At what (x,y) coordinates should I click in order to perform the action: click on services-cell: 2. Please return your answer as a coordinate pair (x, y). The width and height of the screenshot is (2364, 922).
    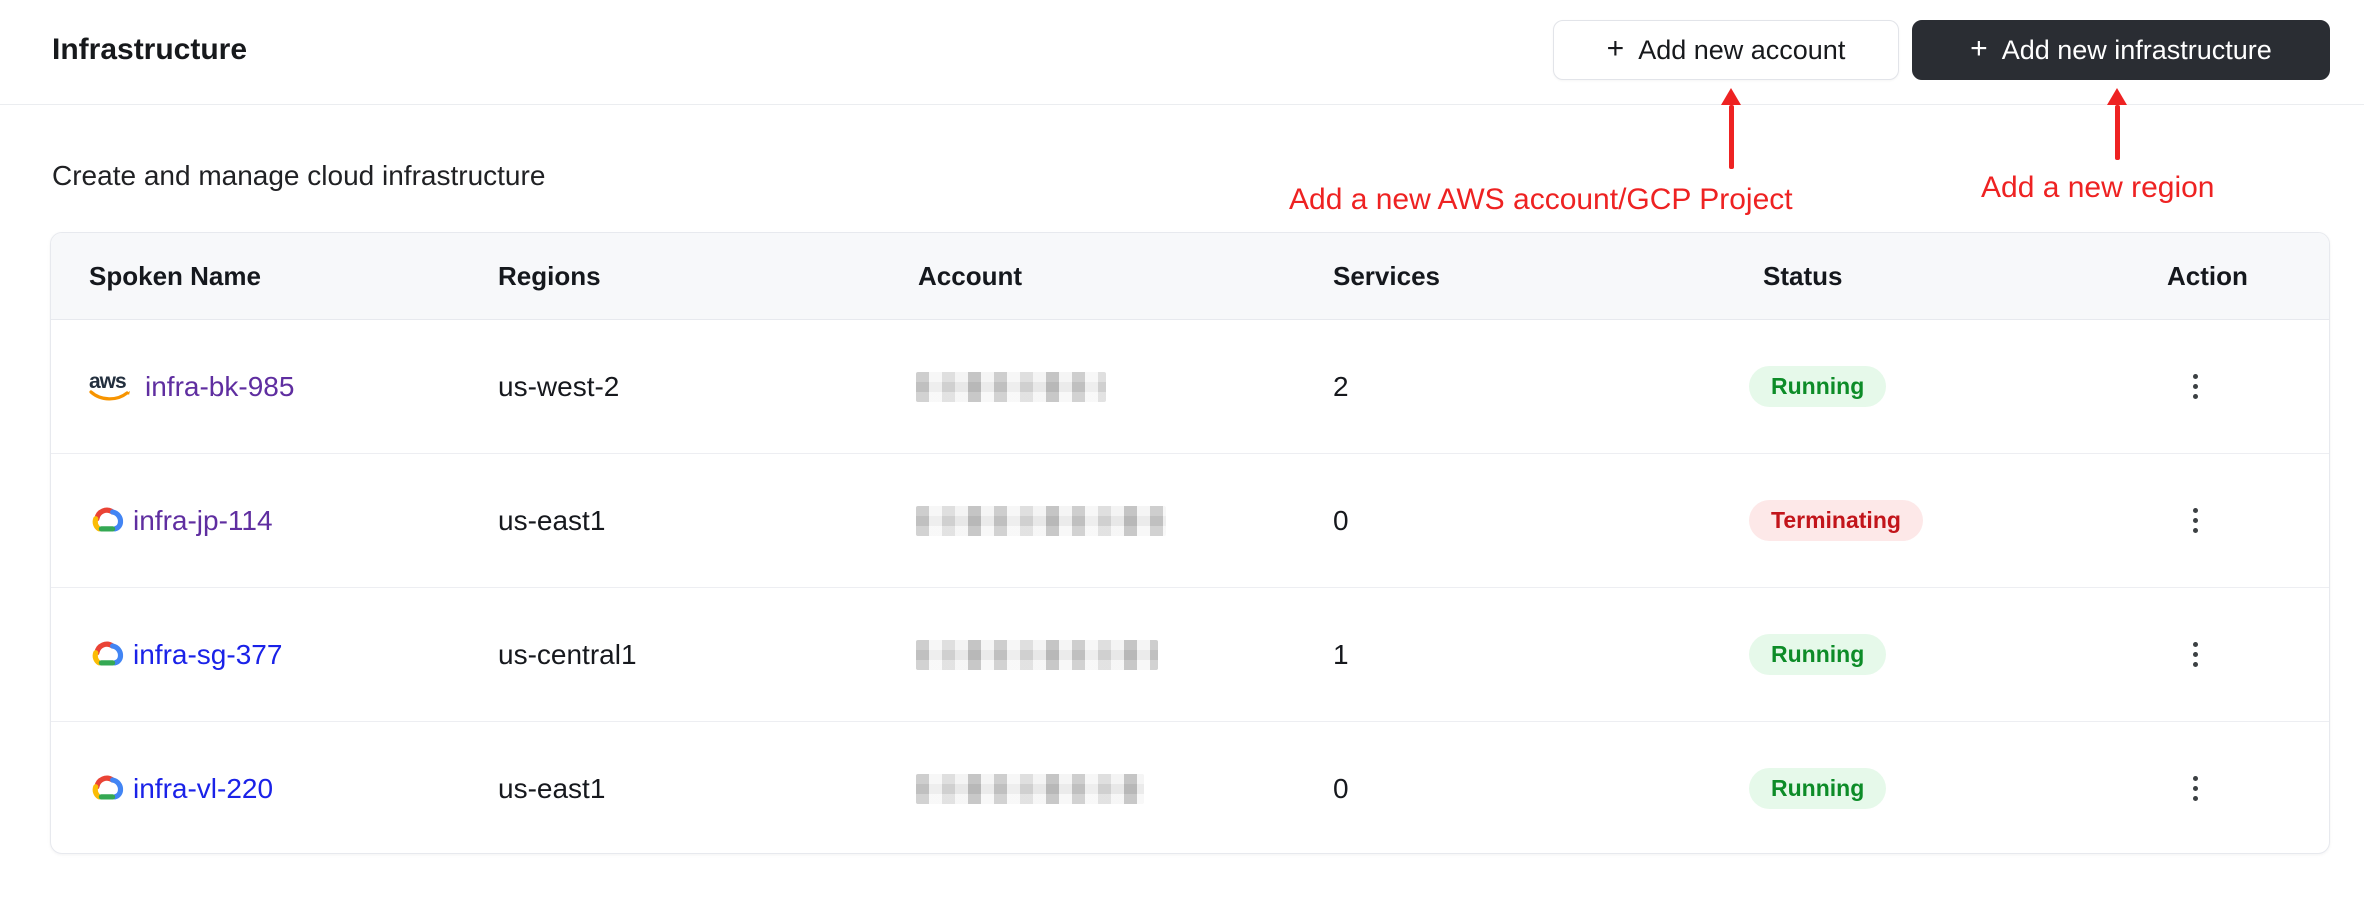
    Looking at the image, I should click on (1341, 386).